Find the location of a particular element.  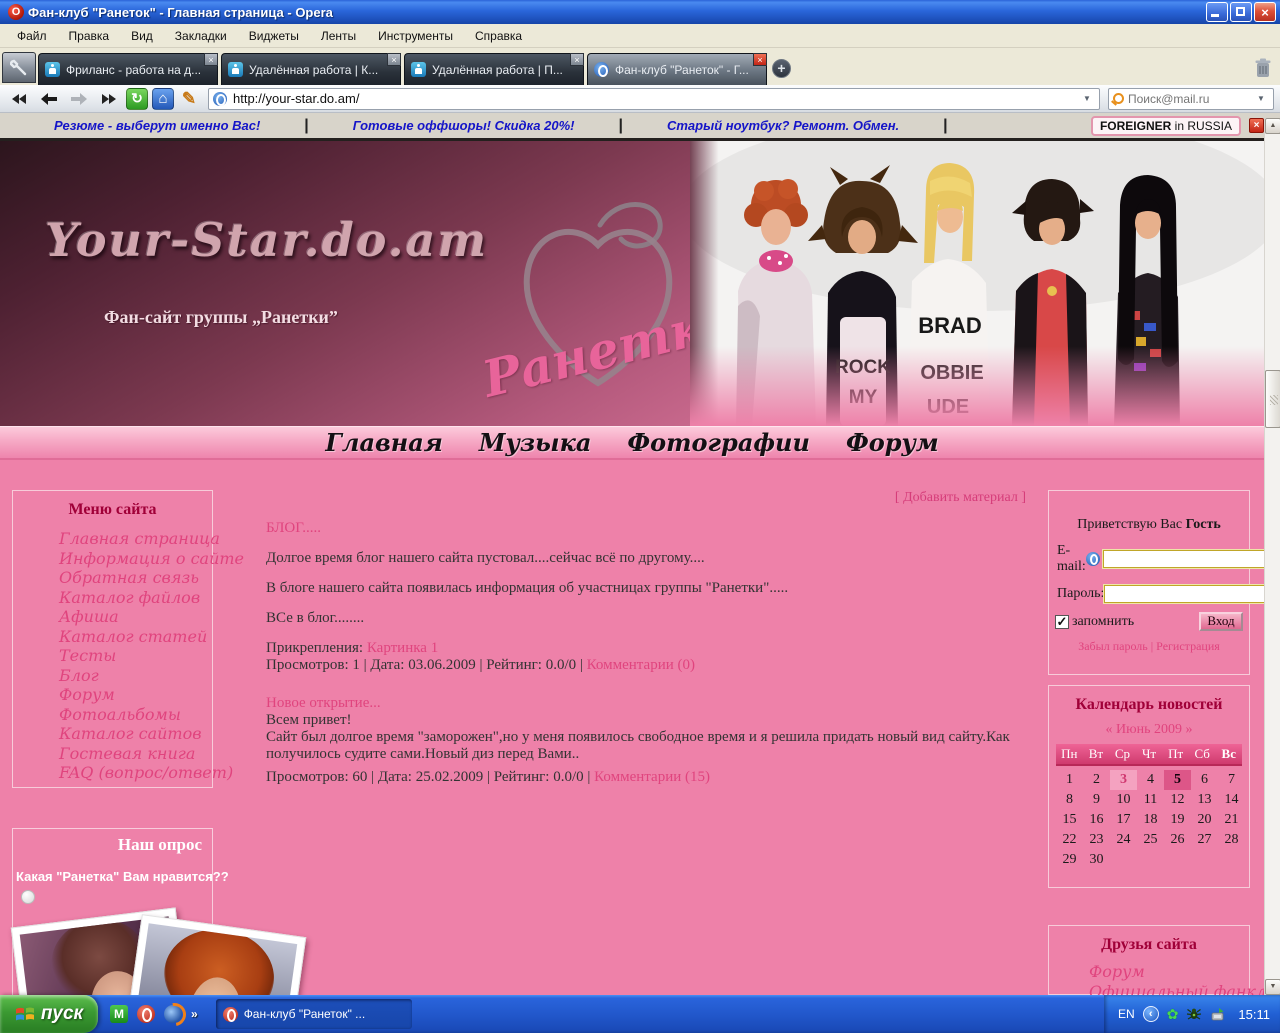

nav-home: Главная is located at coordinates (384, 442).